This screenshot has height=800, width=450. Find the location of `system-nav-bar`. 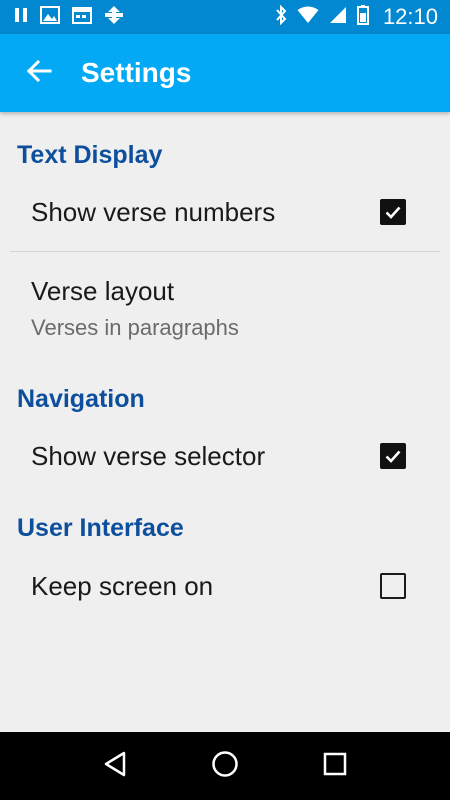

system-nav-bar is located at coordinates (225, 766).